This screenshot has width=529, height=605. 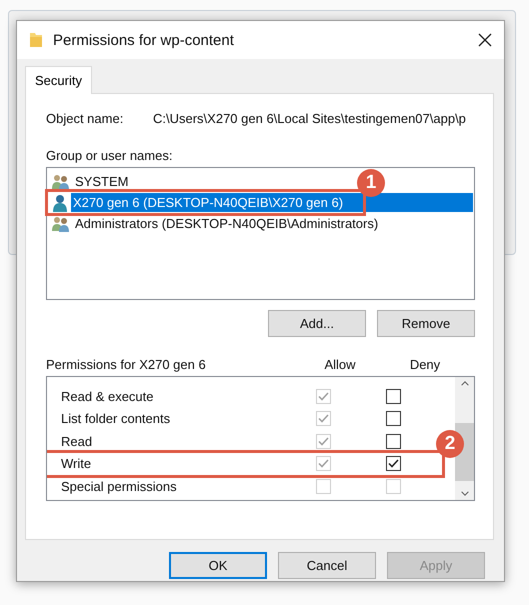 What do you see at coordinates (76, 464) in the screenshot?
I see `permission-name: Write` at bounding box center [76, 464].